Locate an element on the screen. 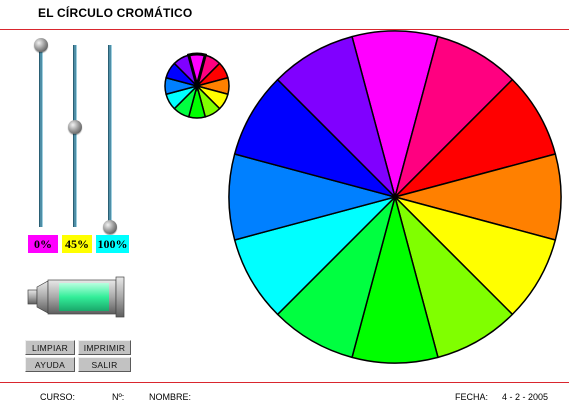  bottom-divider is located at coordinates (284, 382).